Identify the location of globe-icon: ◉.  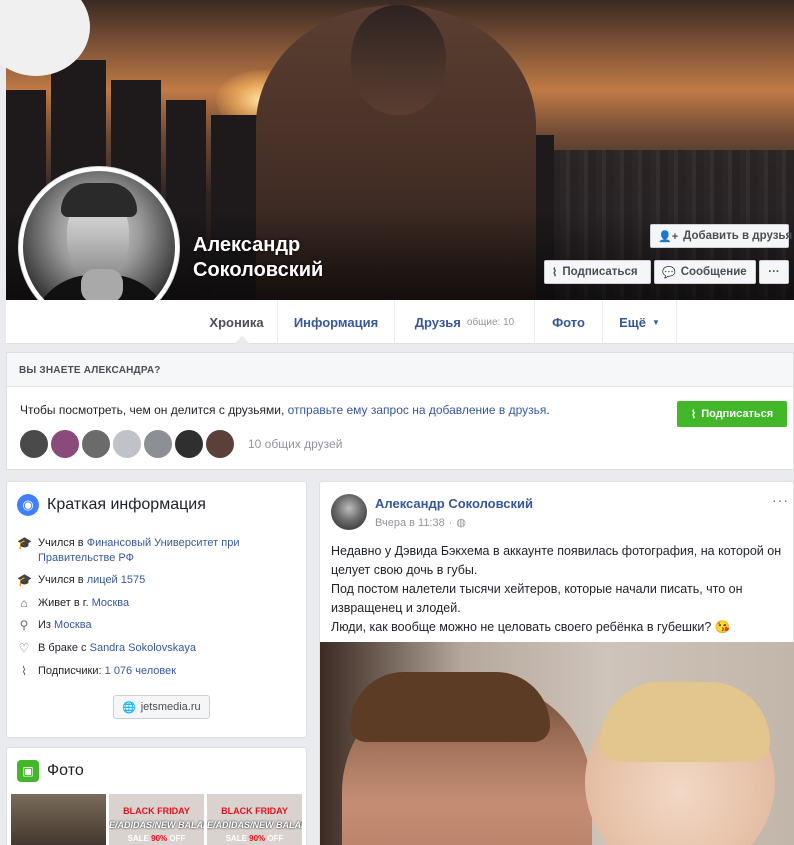
(28, 505).